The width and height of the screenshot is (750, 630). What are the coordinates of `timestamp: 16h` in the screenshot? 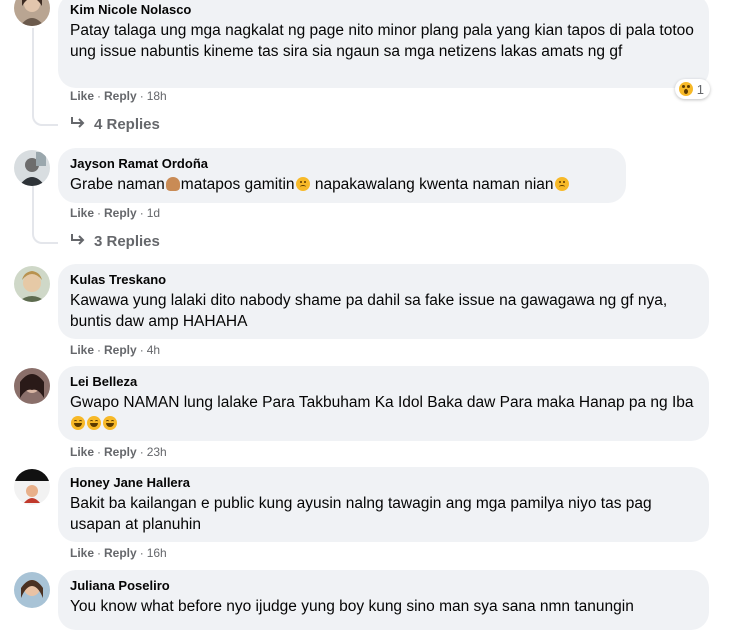 It's located at (157, 553).